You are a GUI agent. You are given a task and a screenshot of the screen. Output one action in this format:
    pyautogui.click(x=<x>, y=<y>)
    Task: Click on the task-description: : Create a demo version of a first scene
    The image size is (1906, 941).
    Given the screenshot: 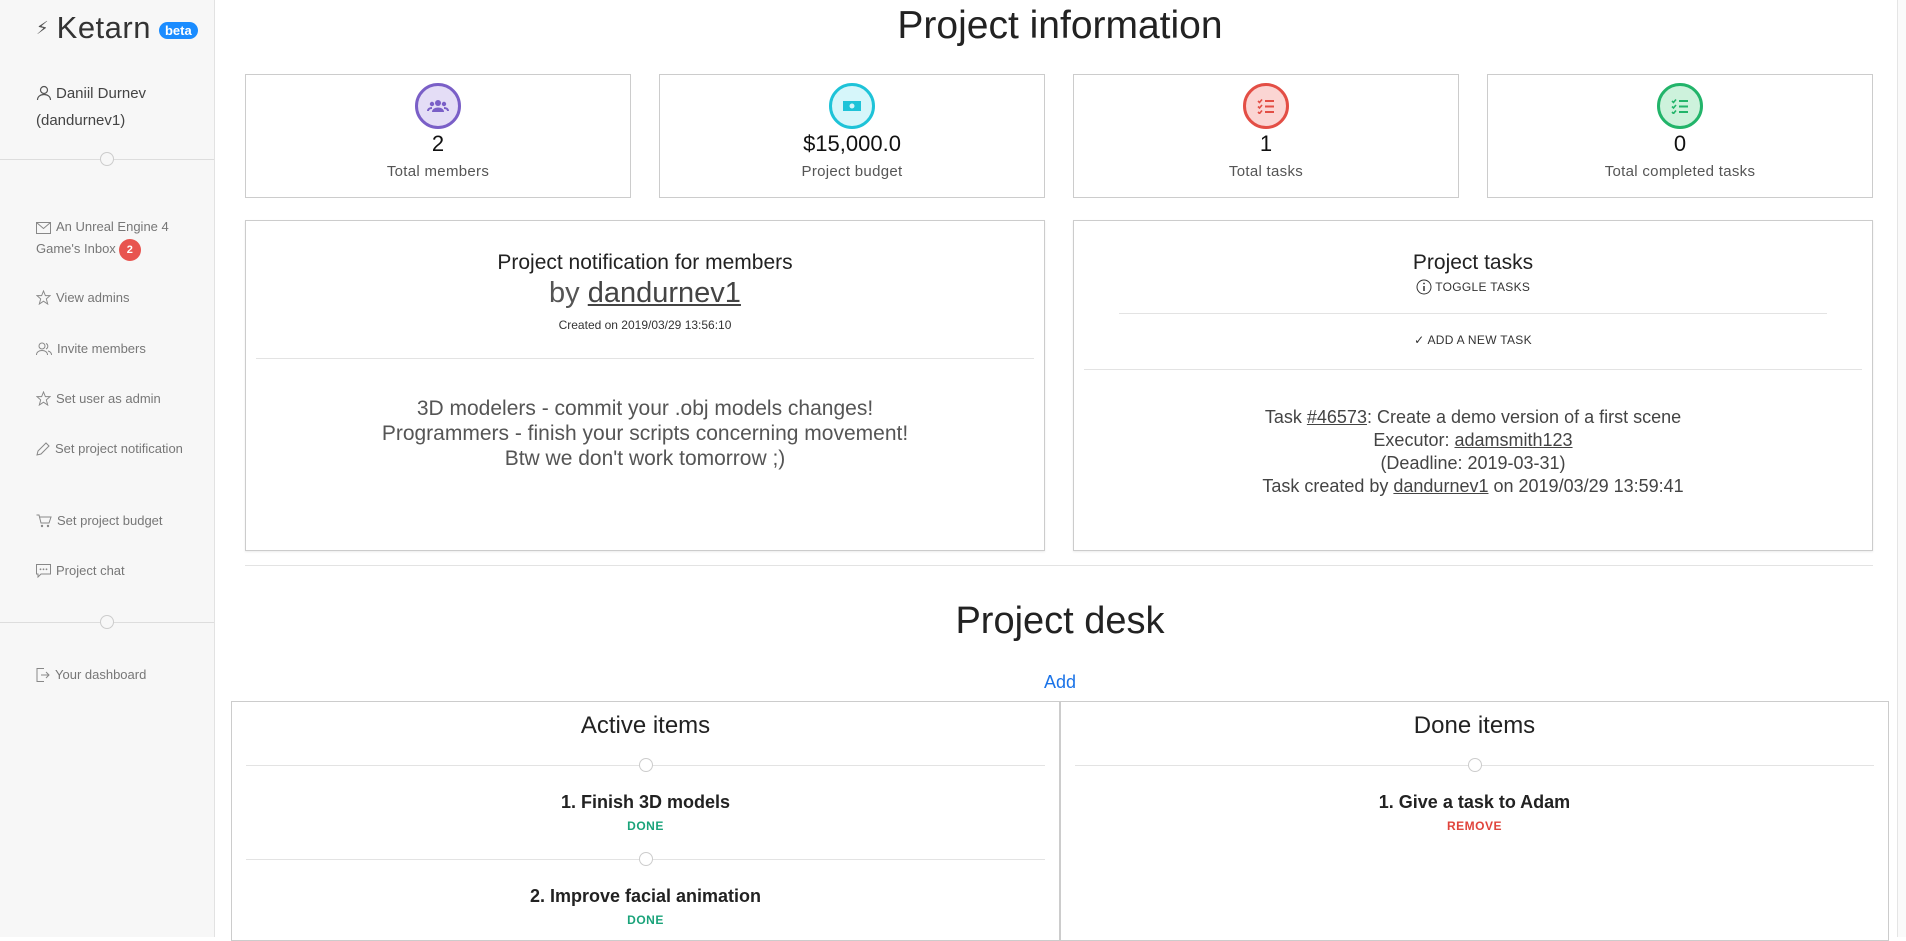 What is the action you would take?
    pyautogui.click(x=1524, y=417)
    